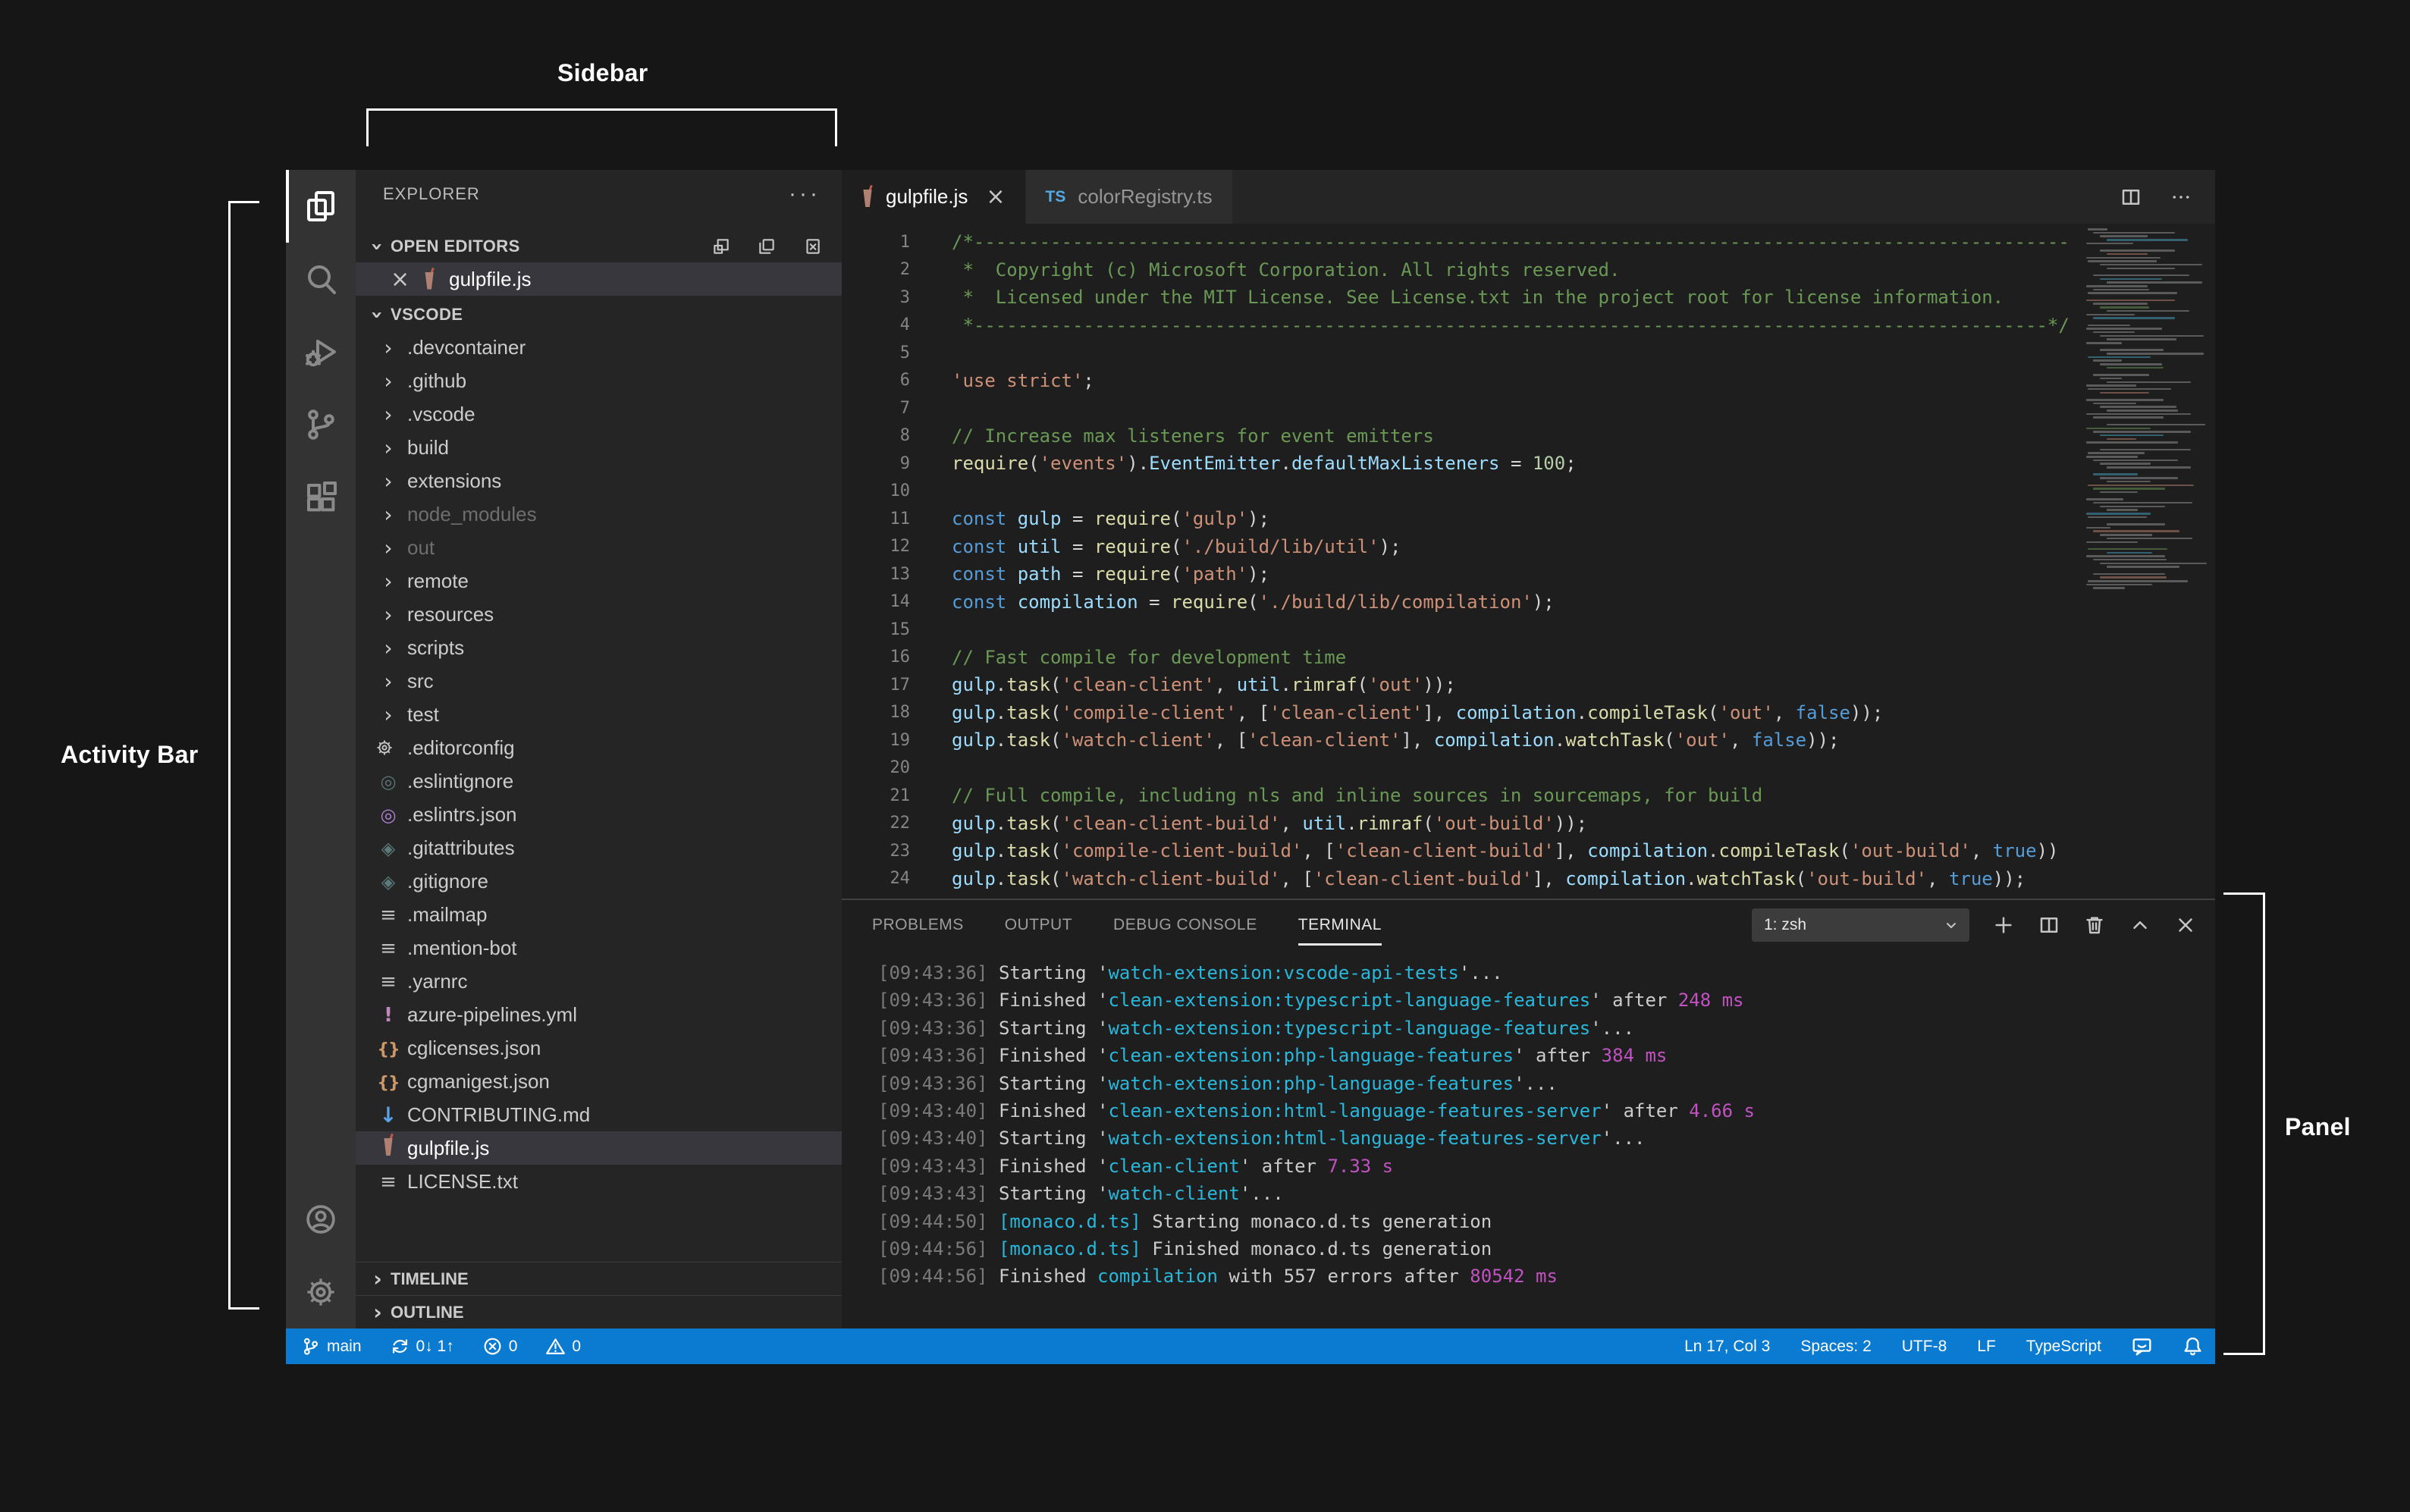  I want to click on status-item: UTF-8, so click(1924, 1347).